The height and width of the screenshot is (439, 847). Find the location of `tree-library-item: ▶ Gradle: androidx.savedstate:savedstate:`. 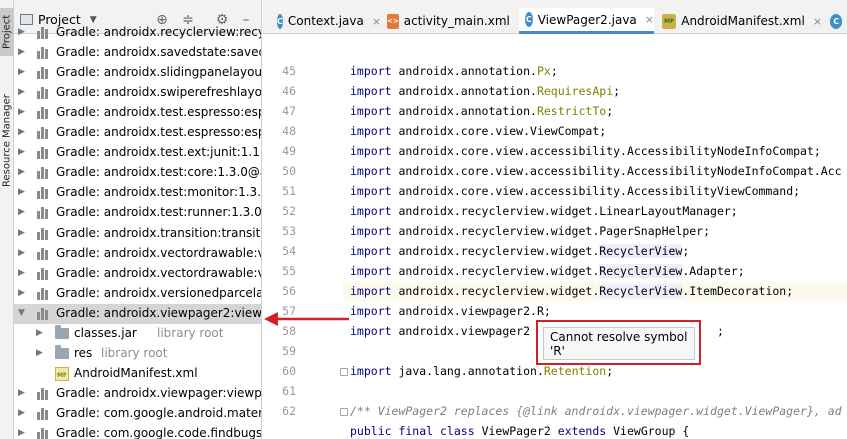

tree-library-item: ▶ Gradle: androidx.savedstate:savedstate: is located at coordinates (137, 53).